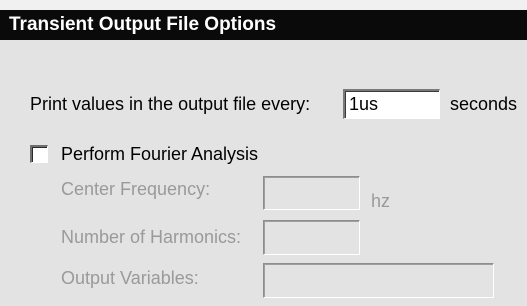 Image resolution: width=527 pixels, height=306 pixels. What do you see at coordinates (130, 278) in the screenshot?
I see `output-variables-label: Output Variables:` at bounding box center [130, 278].